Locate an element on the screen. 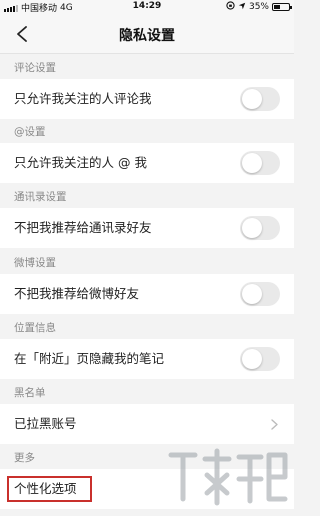 This screenshot has height=516, width=320. mention-toggle is located at coordinates (260, 163).